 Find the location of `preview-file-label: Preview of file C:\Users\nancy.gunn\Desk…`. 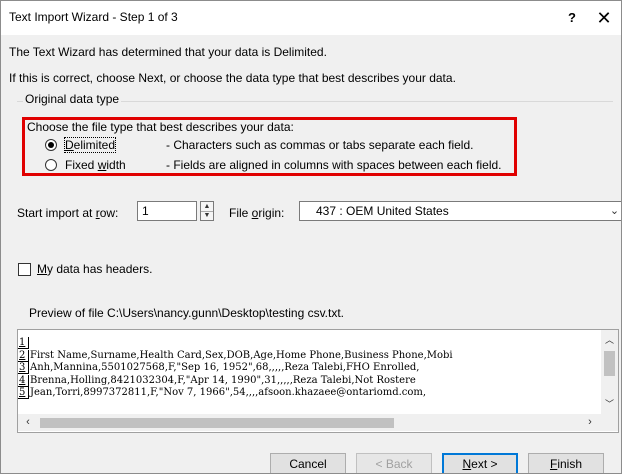

preview-file-label: Preview of file C:\Users\nancy.gunn\Desk… is located at coordinates (187, 313).